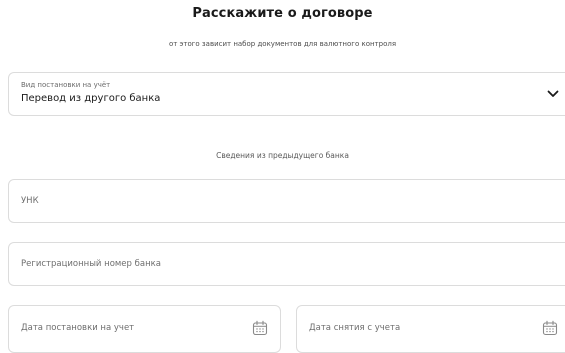 The height and width of the screenshot is (353, 565). What do you see at coordinates (286, 201) in the screenshot?
I see `unk-input: УНК` at bounding box center [286, 201].